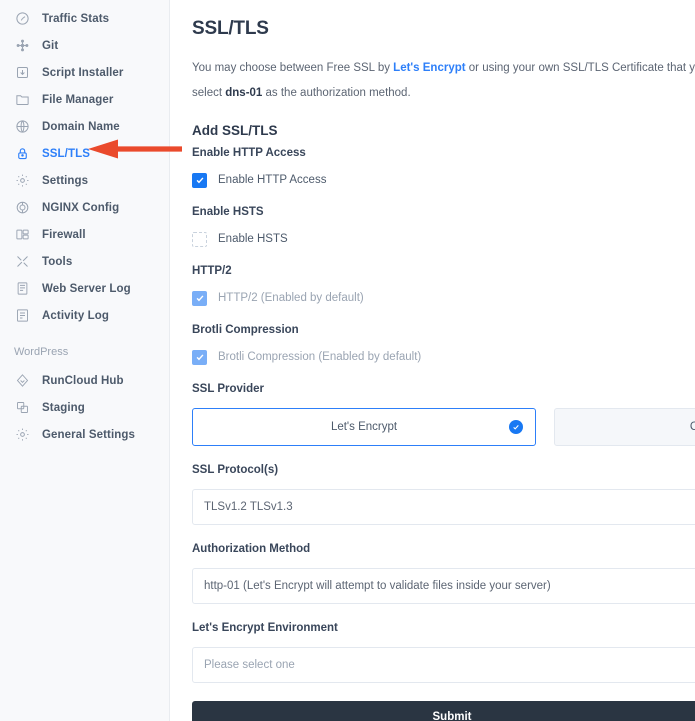 This screenshot has height=721, width=695. Describe the element at coordinates (516, 427) in the screenshot. I see `check-circle-icon` at that location.